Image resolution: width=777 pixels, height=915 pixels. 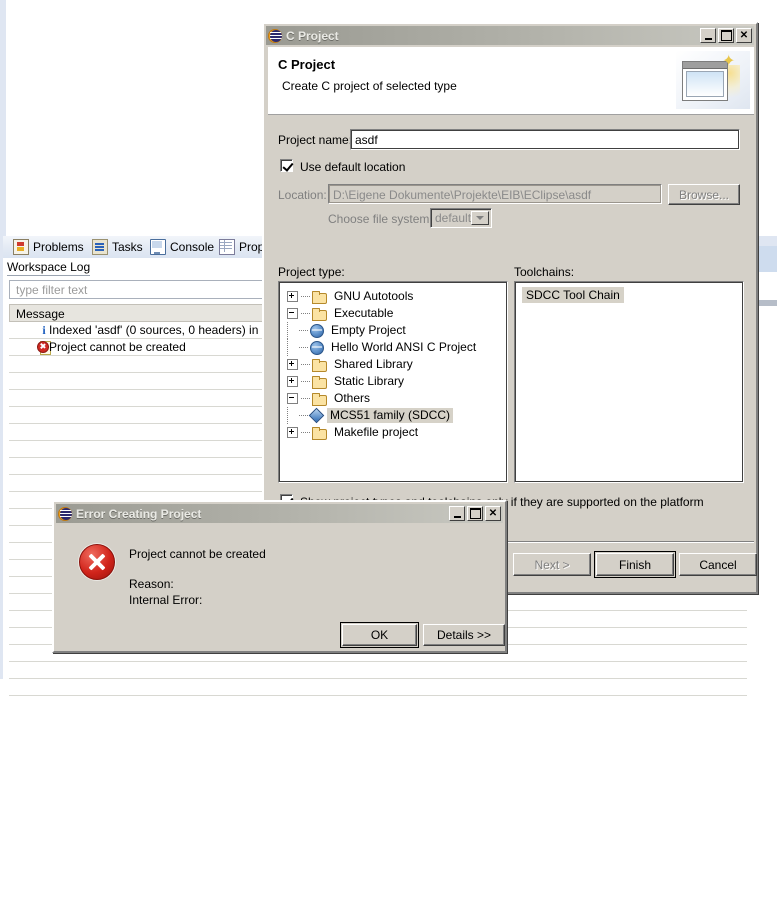 What do you see at coordinates (544, 272) in the screenshot?
I see `toolchains-label: Toolchains:` at bounding box center [544, 272].